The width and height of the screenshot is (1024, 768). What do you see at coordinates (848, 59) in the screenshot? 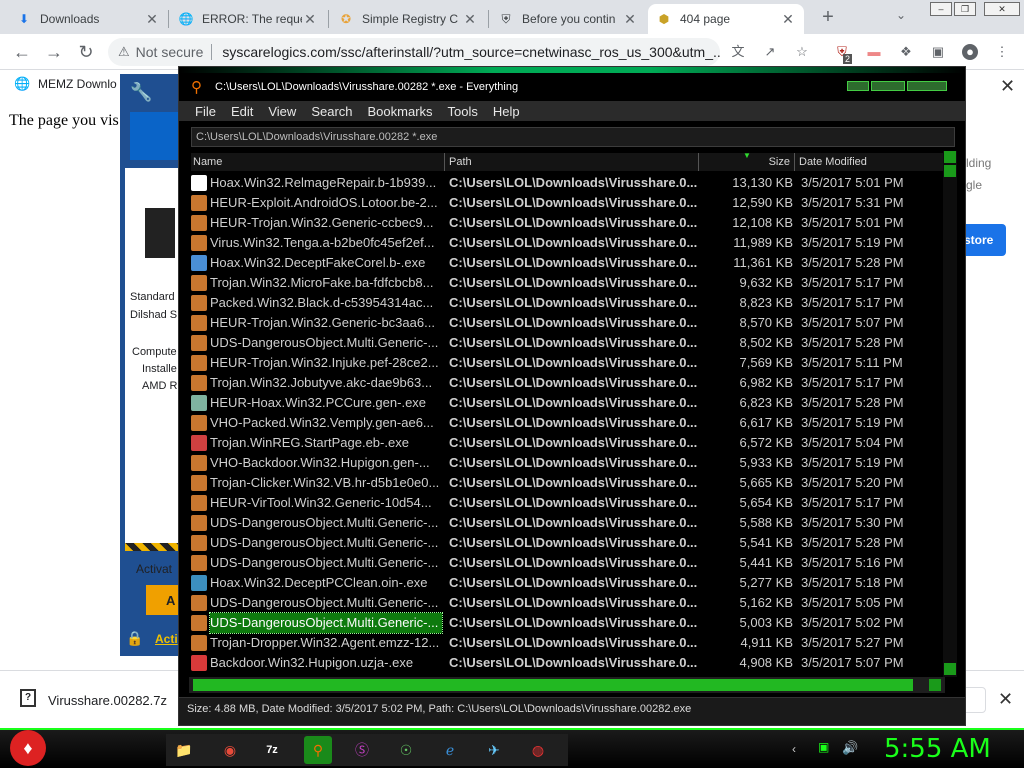
I see `extension-badge: 2` at bounding box center [848, 59].